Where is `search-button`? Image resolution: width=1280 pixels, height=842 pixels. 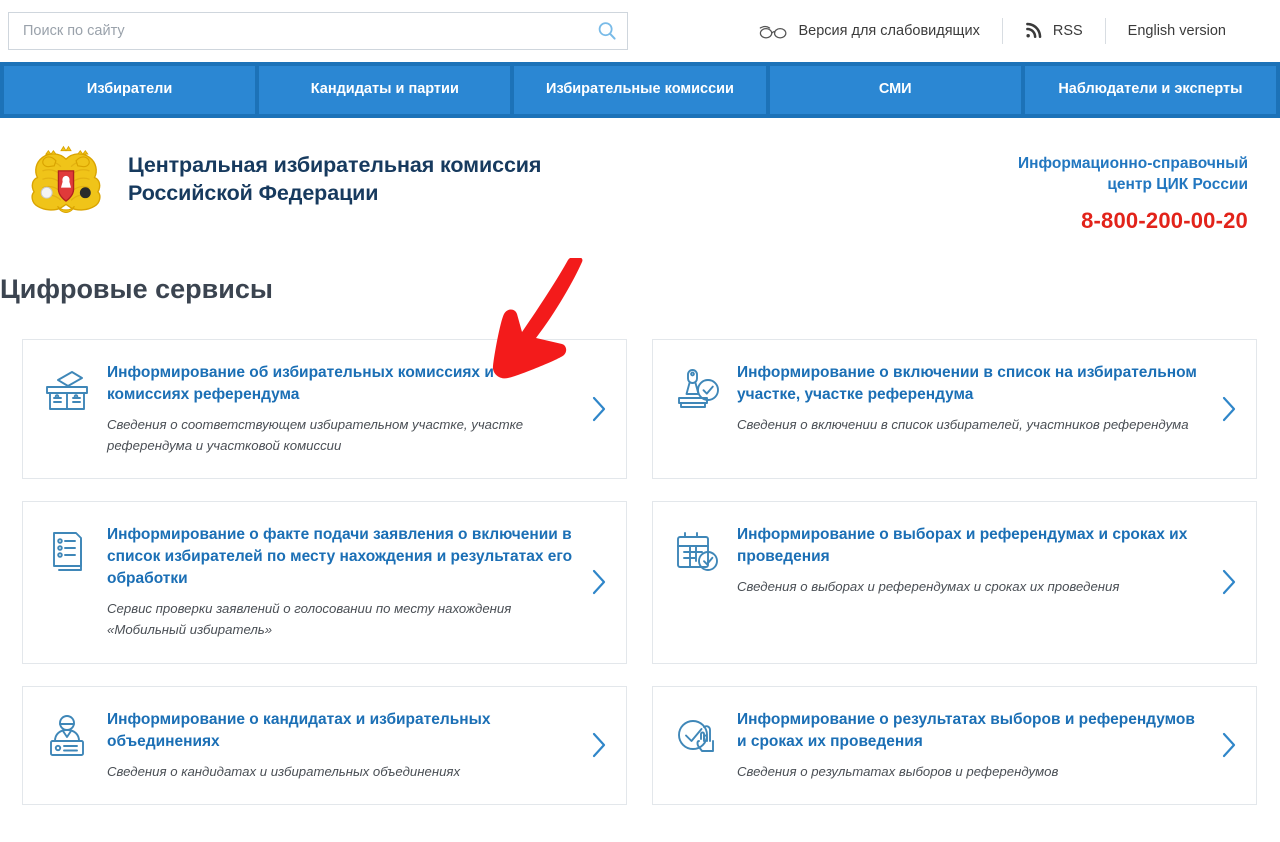 search-button is located at coordinates (607, 31).